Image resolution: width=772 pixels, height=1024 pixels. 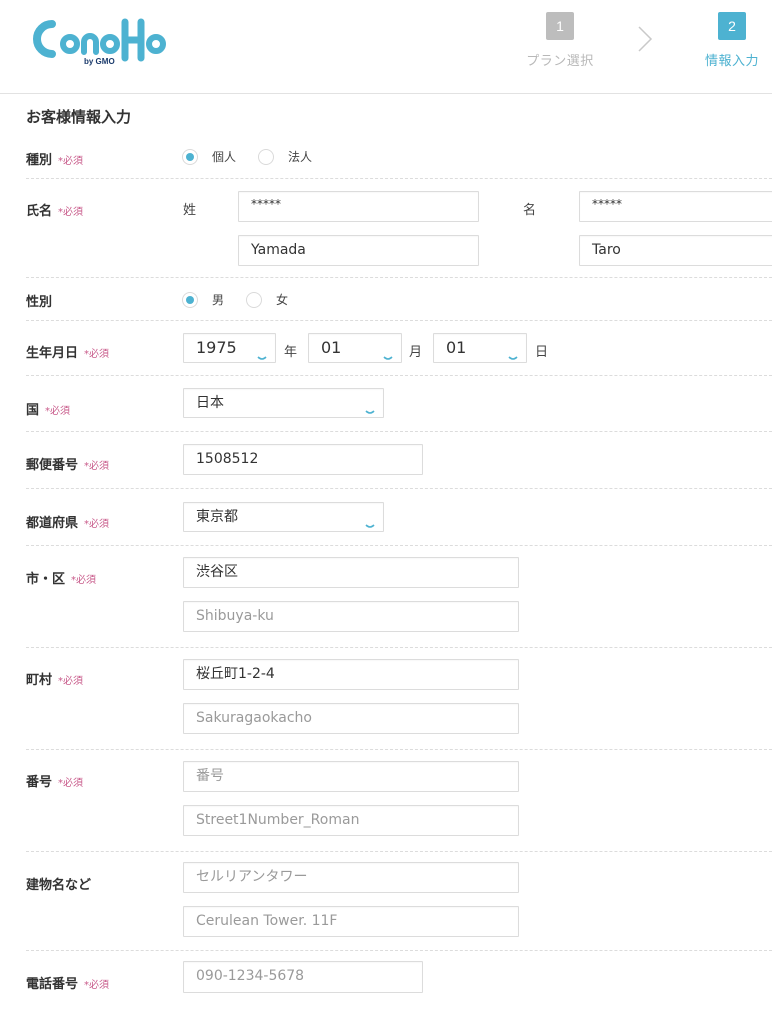 What do you see at coordinates (399, 517) in the screenshot?
I see `row-prefecture: 都道府県 *必須 東京都` at bounding box center [399, 517].